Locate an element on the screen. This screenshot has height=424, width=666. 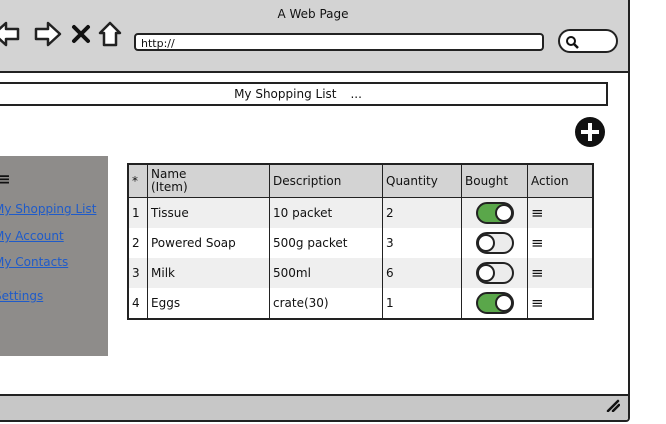
sidebar-item-settings: Settings is located at coordinates (21, 296).